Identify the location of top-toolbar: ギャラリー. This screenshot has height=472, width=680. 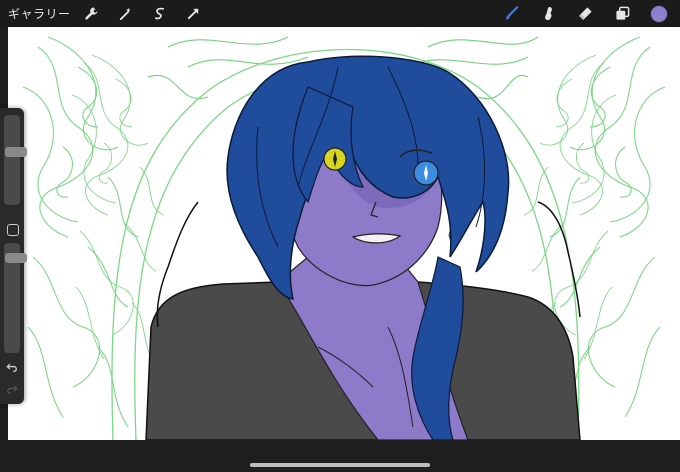
(340, 13).